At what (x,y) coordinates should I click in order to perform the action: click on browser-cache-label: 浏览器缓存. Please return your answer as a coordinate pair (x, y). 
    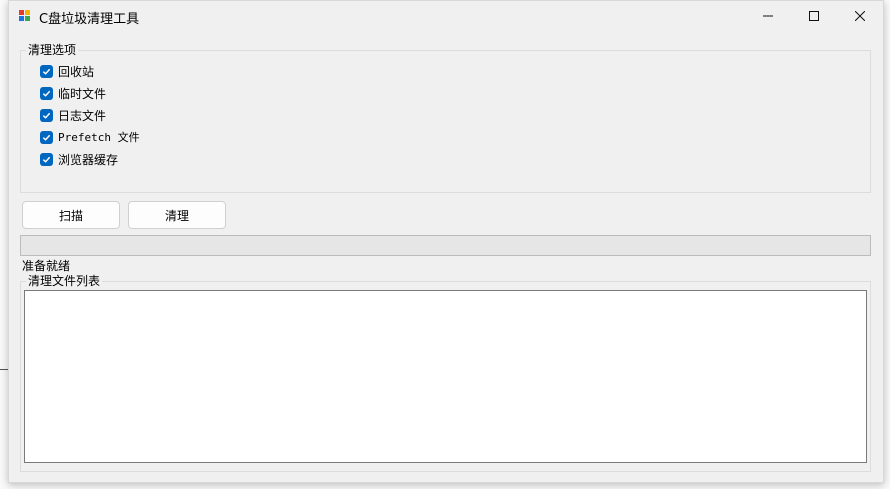
    Looking at the image, I should click on (88, 159).